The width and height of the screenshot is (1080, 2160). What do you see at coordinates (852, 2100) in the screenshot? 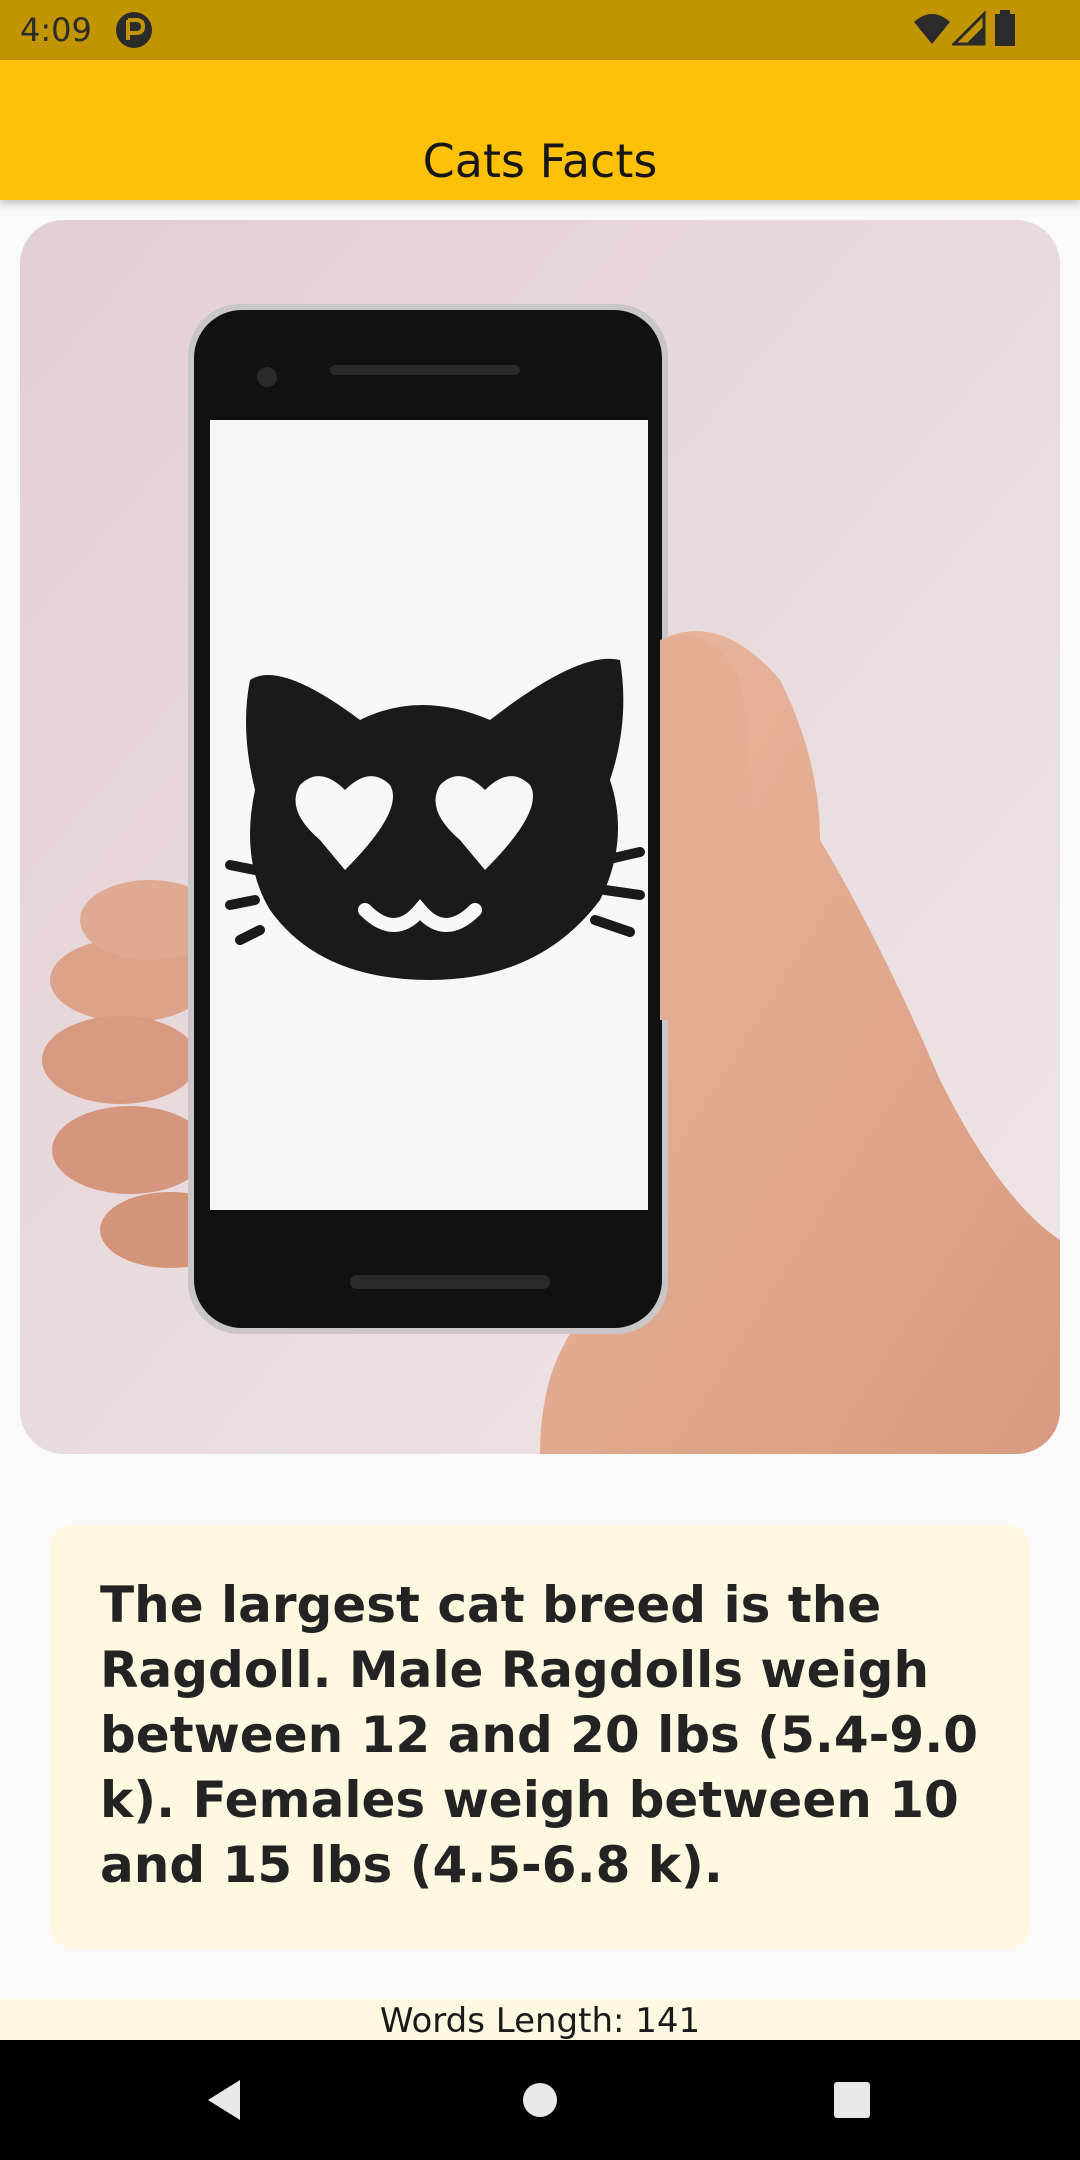
I see `recents-icon` at bounding box center [852, 2100].